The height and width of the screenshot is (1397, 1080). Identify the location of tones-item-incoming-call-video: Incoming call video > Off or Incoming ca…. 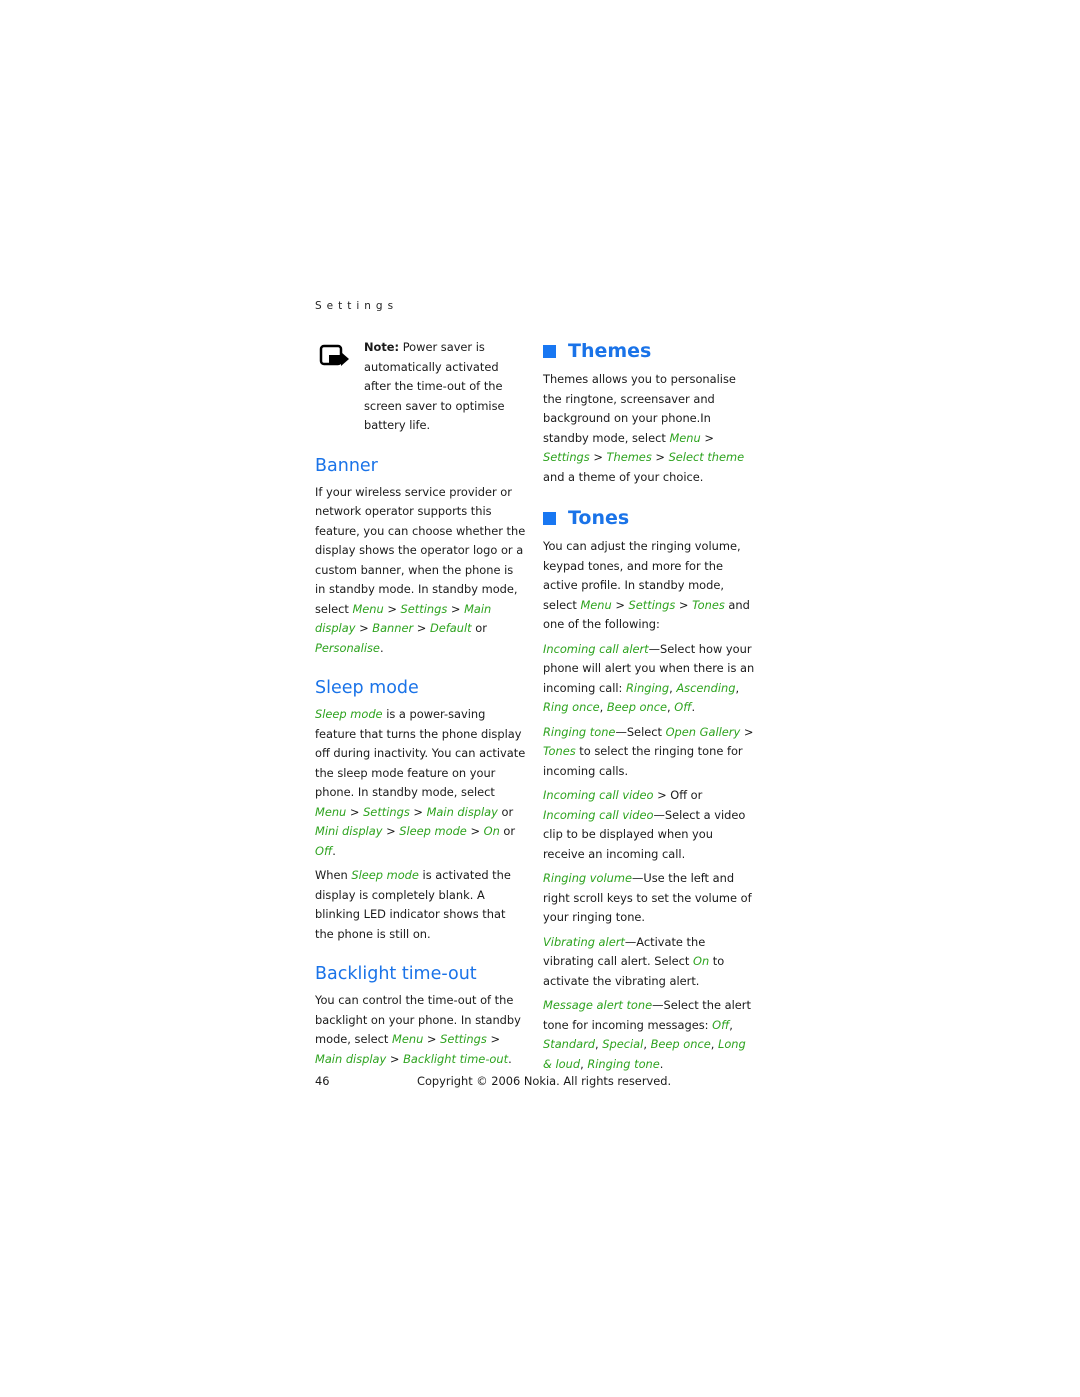
(644, 824).